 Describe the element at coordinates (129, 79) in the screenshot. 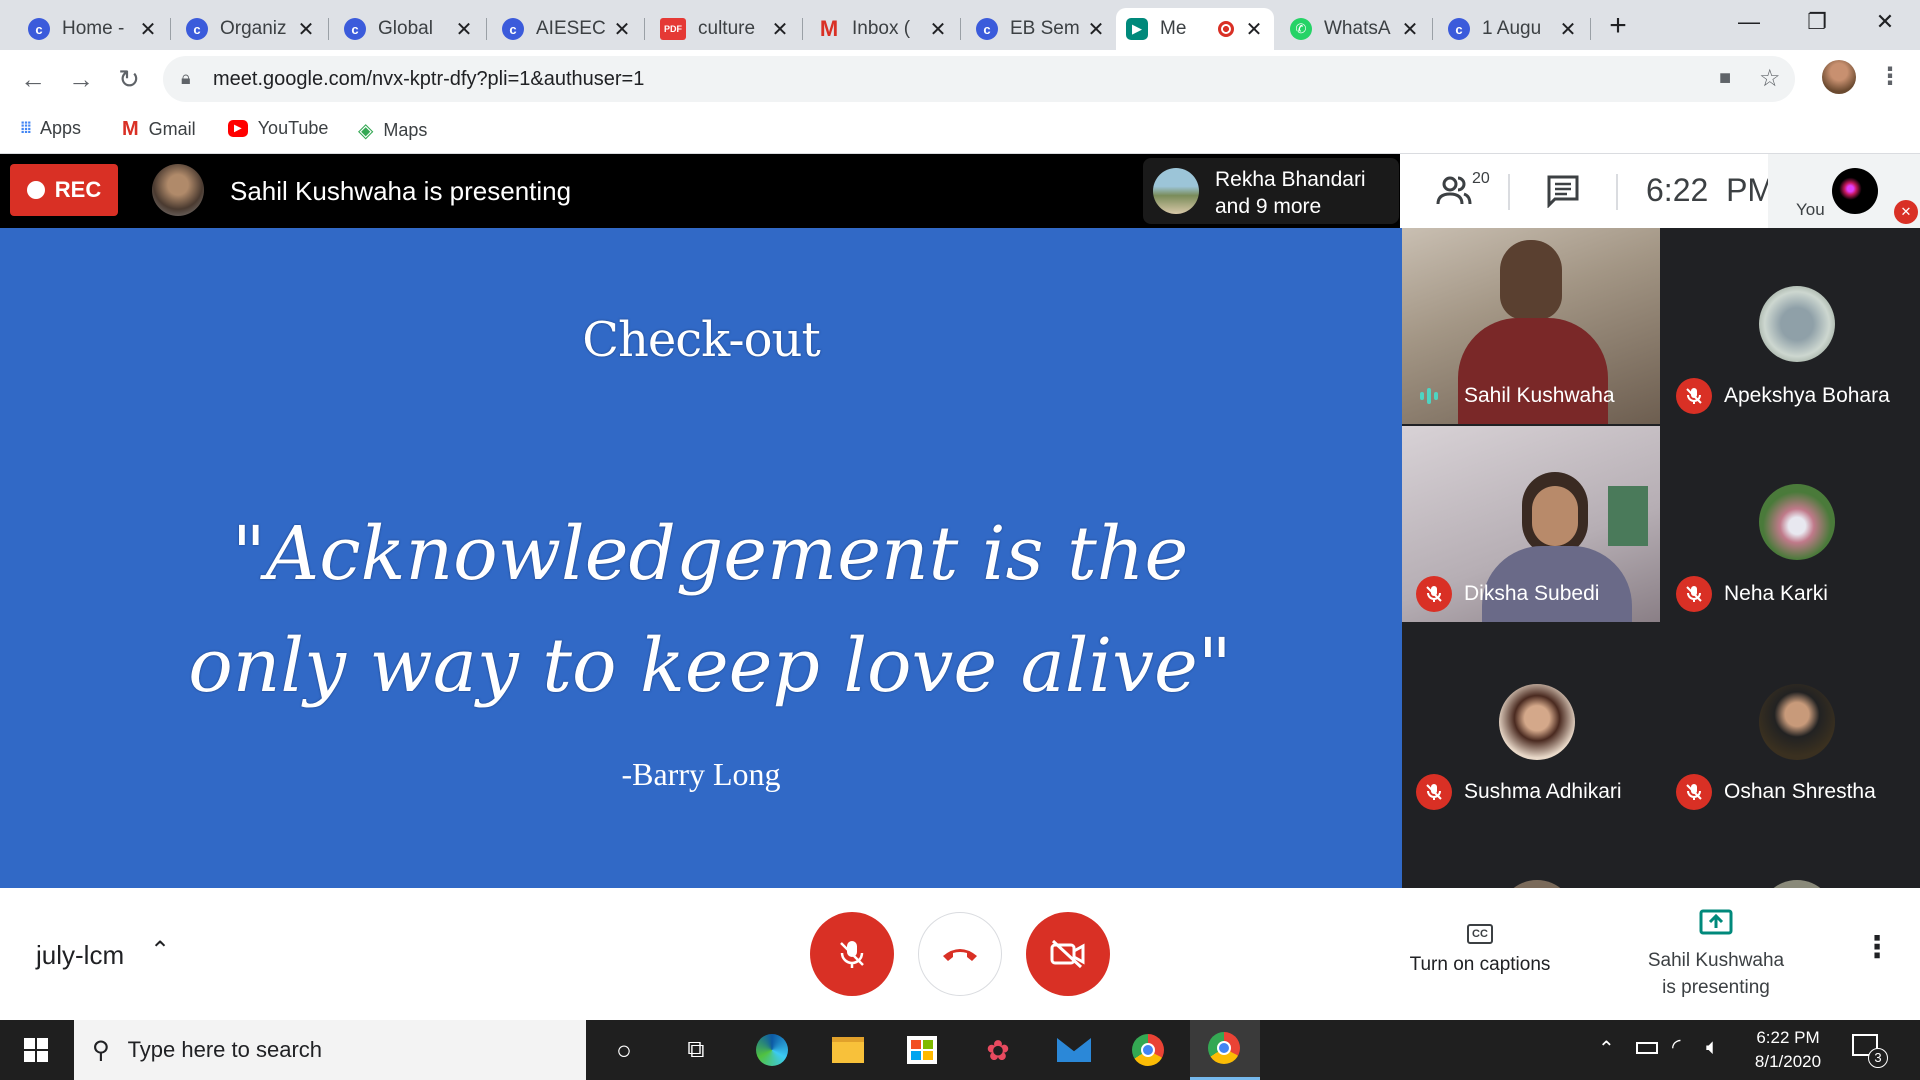

I see `reload-button: ↻` at that location.